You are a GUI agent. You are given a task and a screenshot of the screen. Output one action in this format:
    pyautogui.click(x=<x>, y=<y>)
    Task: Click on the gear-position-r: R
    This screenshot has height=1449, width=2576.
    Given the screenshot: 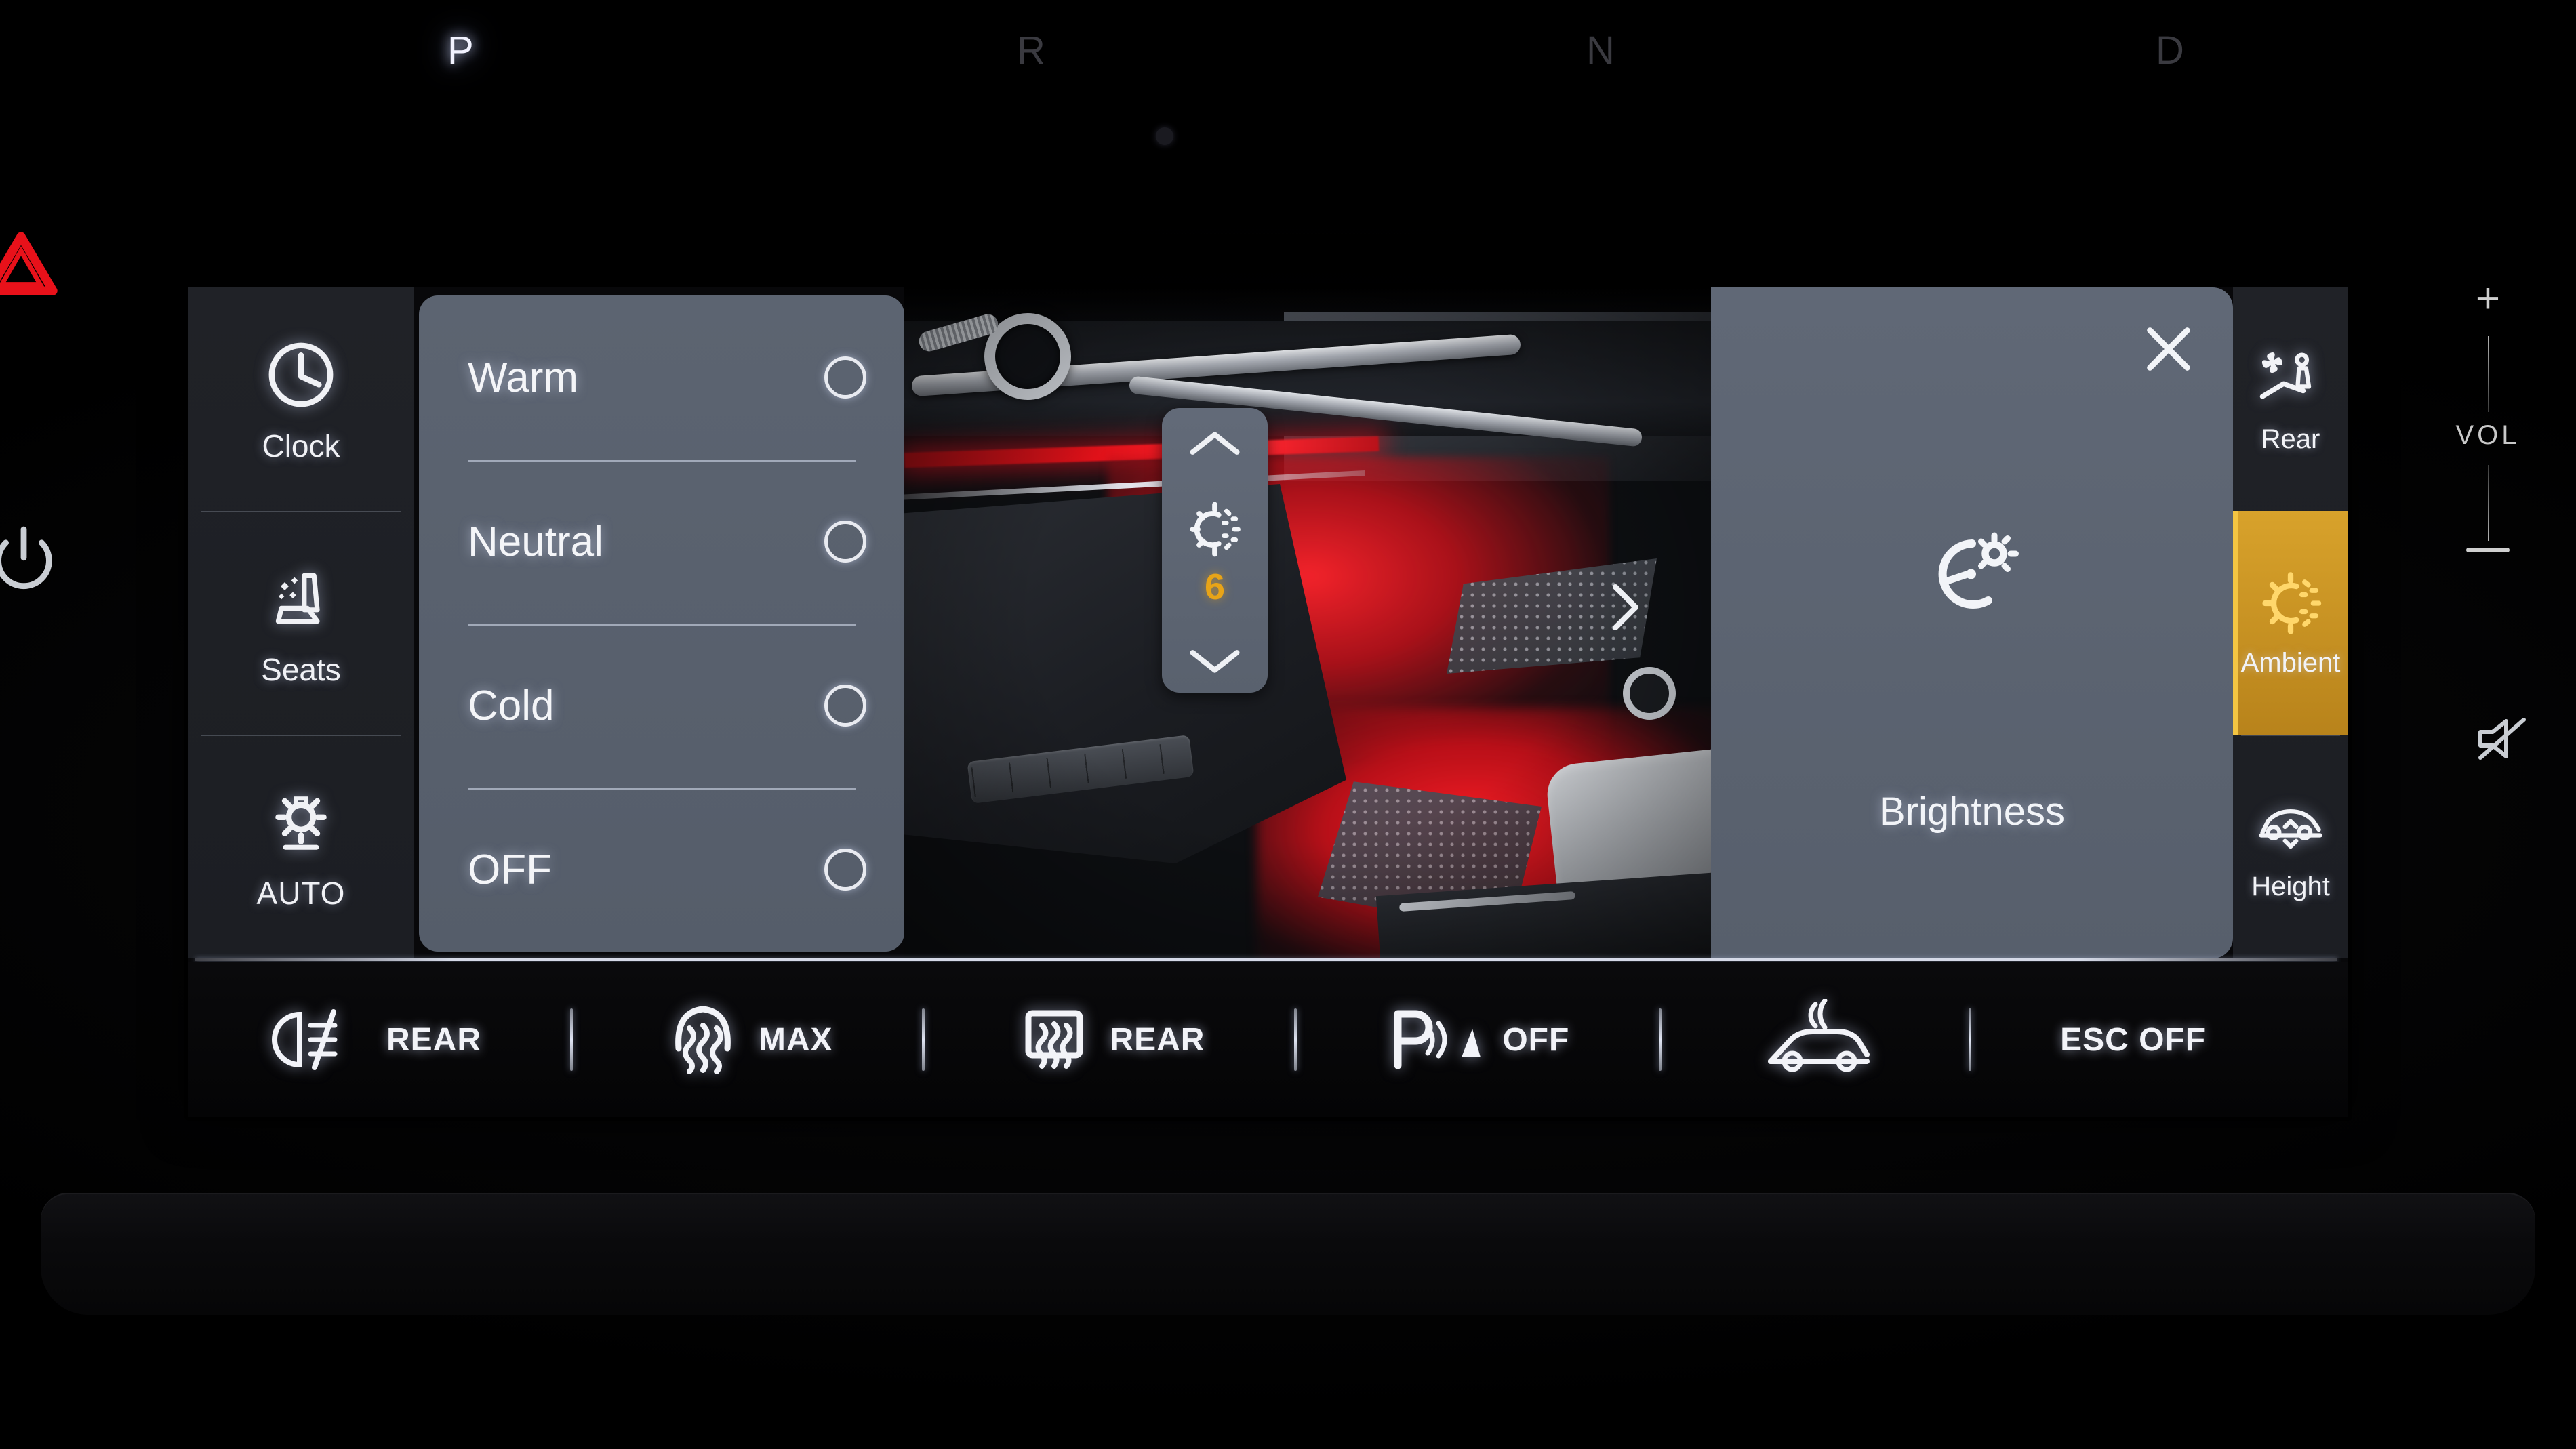 What is the action you would take?
    pyautogui.click(x=1031, y=51)
    